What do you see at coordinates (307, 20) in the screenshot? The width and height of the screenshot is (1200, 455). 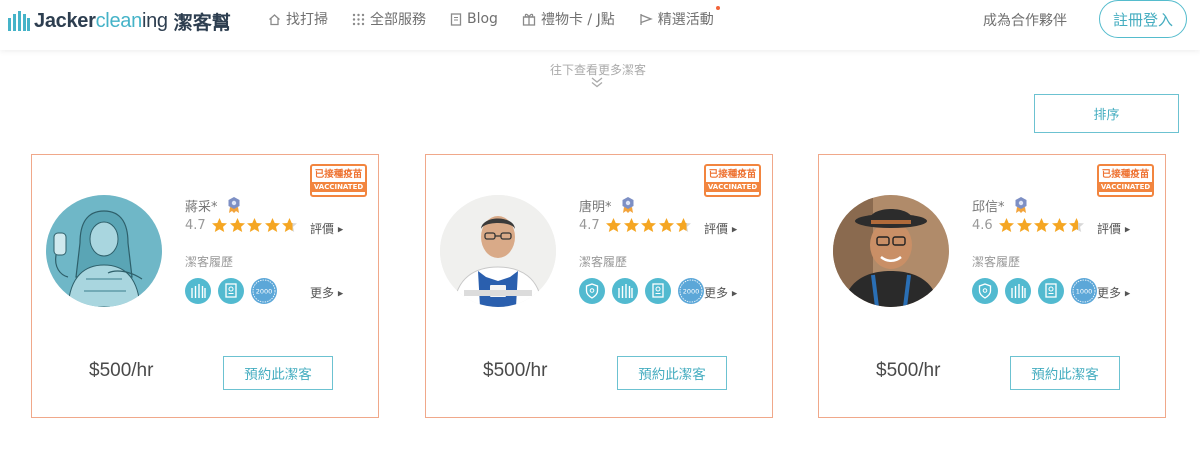 I see `nav-label: 找打掃` at bounding box center [307, 20].